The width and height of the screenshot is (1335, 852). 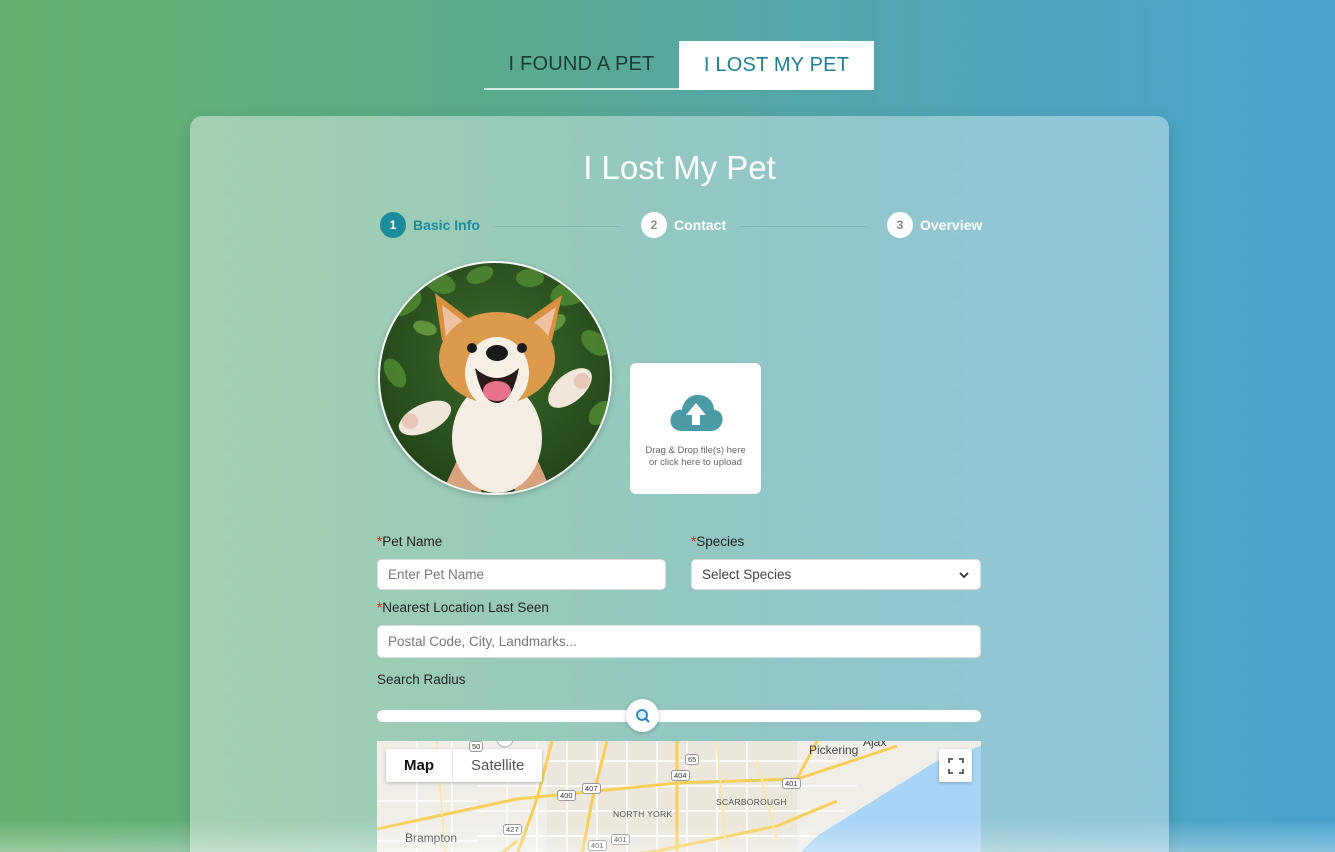 I want to click on fullscreen-button, so click(x=955, y=765).